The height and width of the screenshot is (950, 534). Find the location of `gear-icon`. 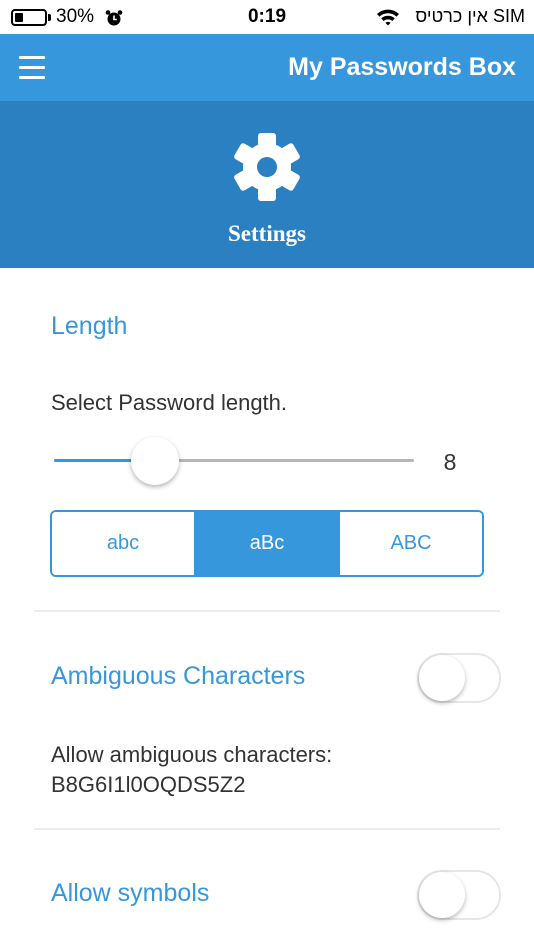

gear-icon is located at coordinates (267, 167).